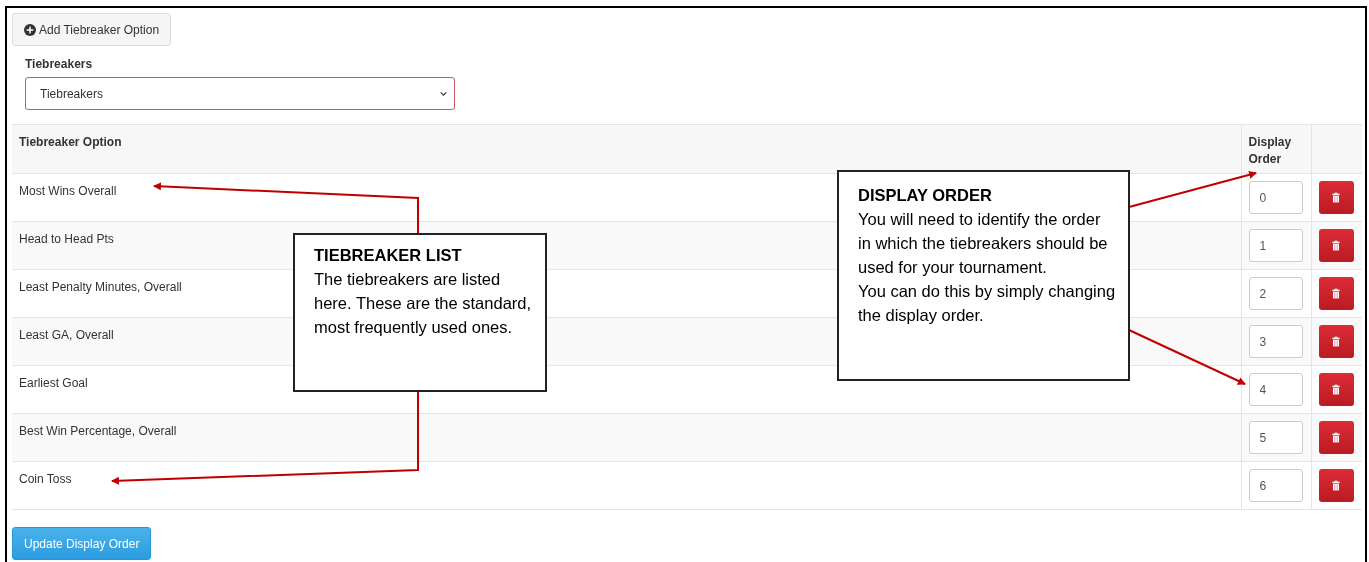  What do you see at coordinates (240, 93) in the screenshot?
I see `tiebreakers-select: Tiebreakers` at bounding box center [240, 93].